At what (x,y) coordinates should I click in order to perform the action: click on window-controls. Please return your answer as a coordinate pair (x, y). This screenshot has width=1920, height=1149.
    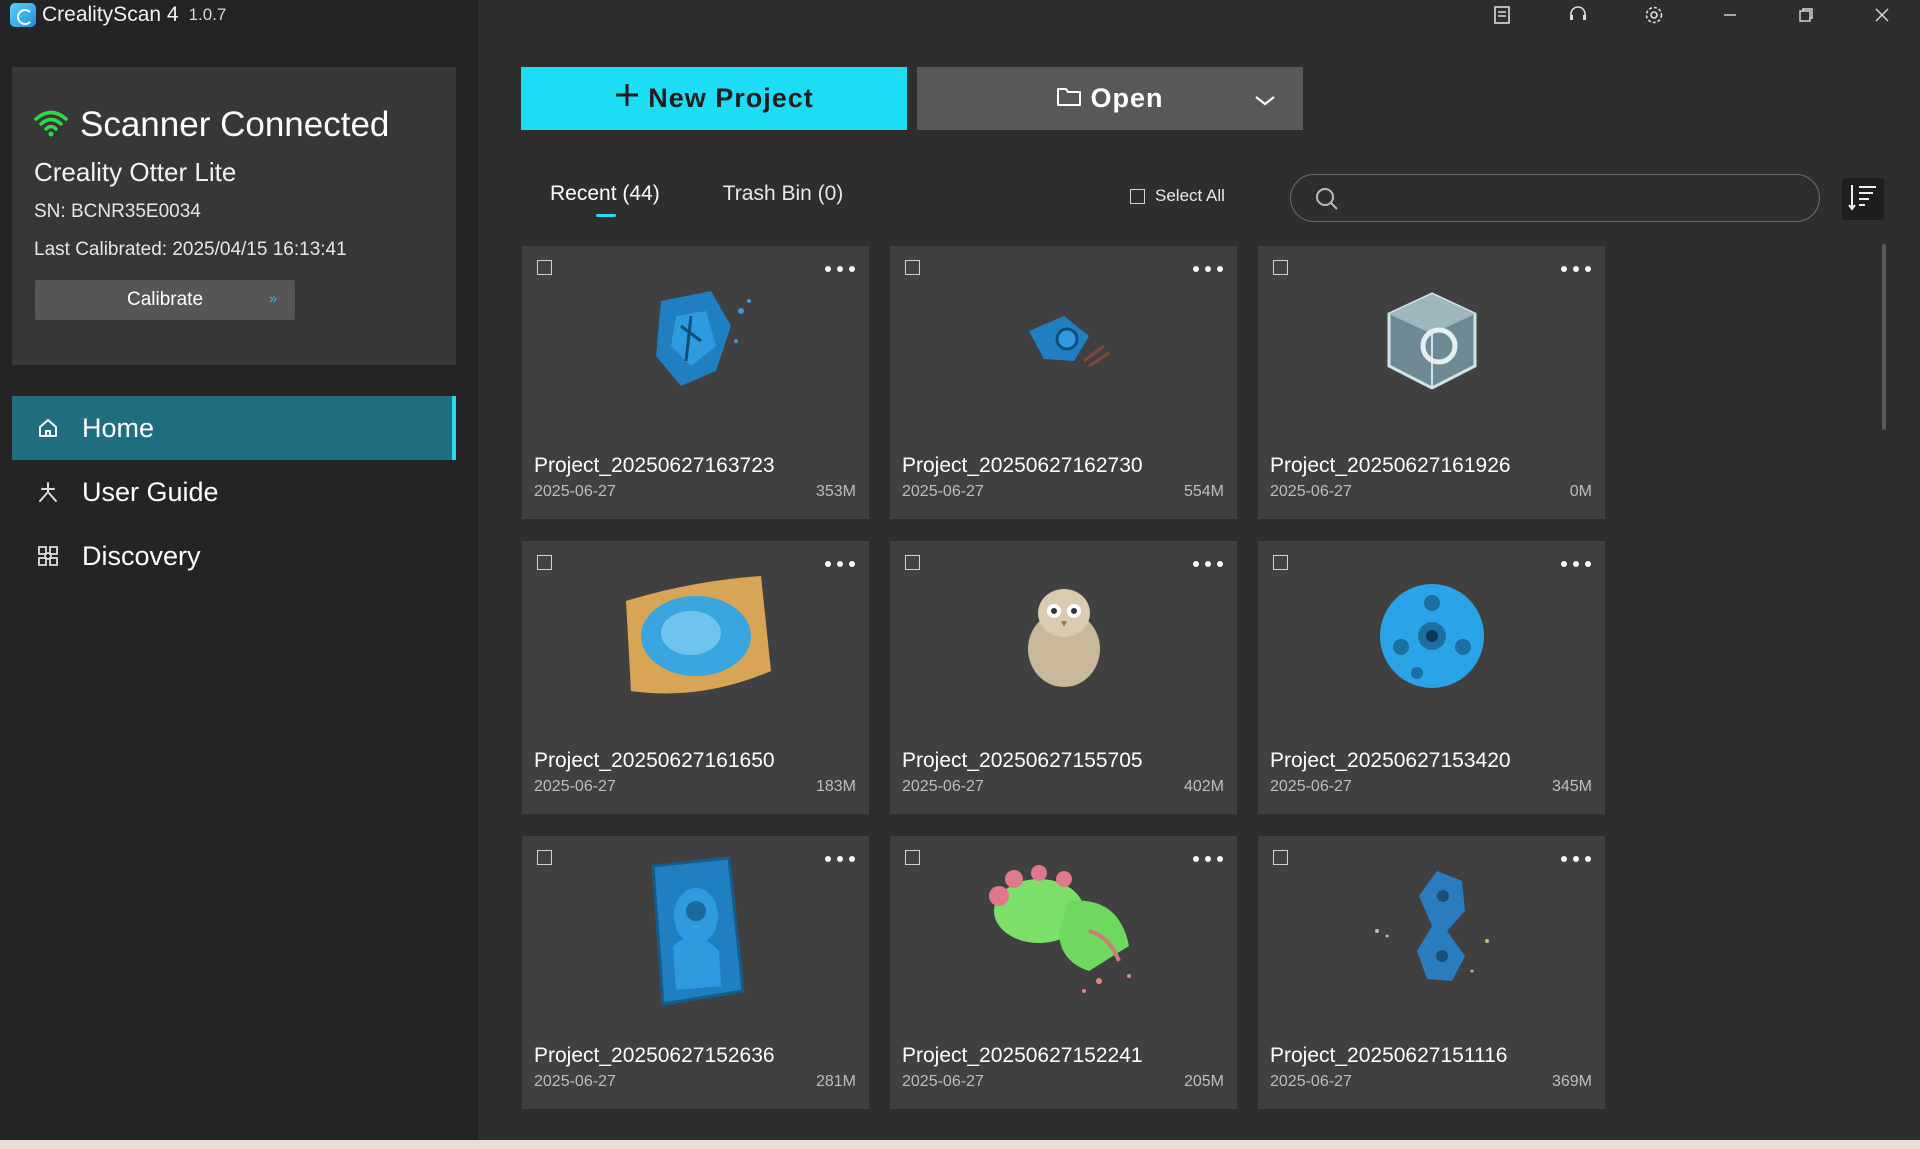
    Looking at the image, I should click on (1692, 15).